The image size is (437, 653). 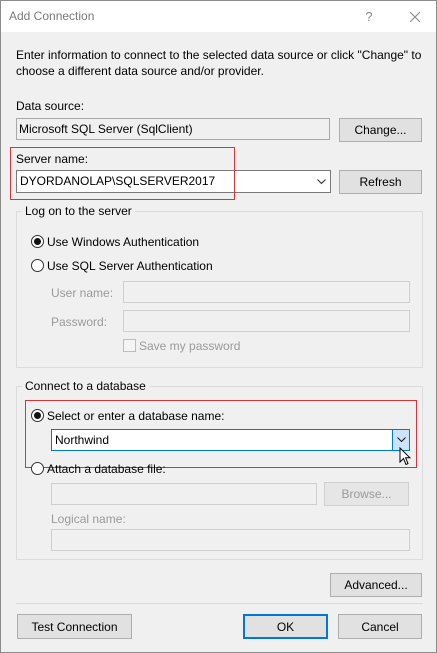 I want to click on database-group-title: Connect to a database, so click(x=85, y=386).